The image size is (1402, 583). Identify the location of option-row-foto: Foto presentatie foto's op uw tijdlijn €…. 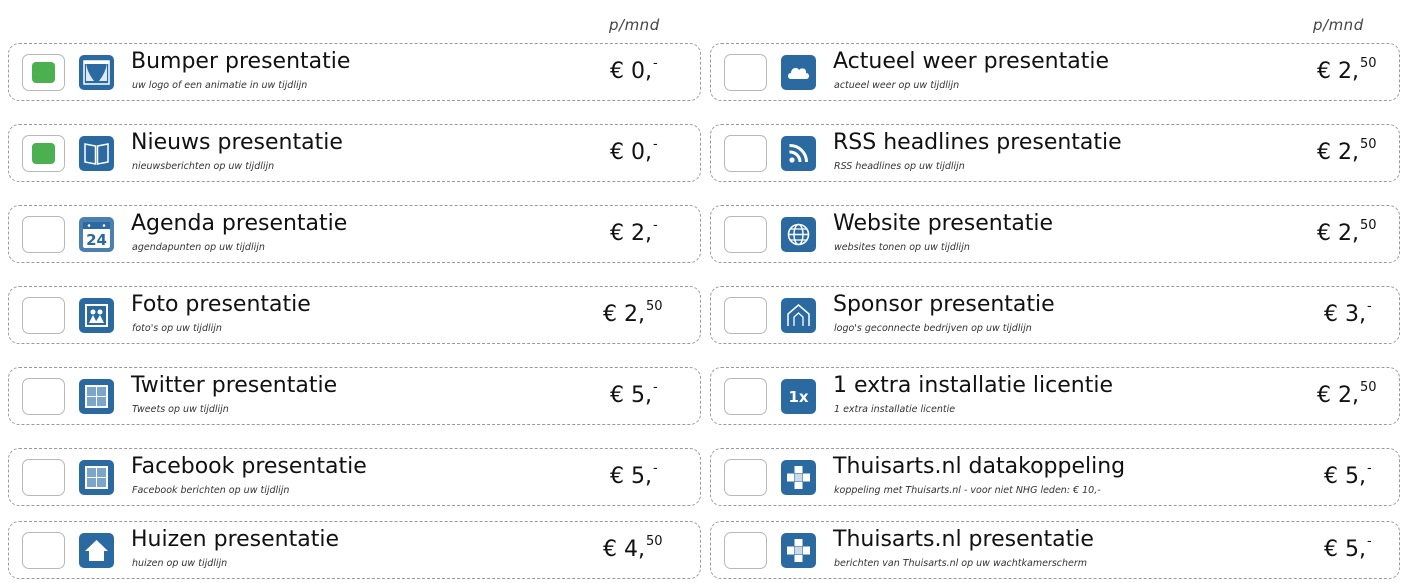
(354, 315).